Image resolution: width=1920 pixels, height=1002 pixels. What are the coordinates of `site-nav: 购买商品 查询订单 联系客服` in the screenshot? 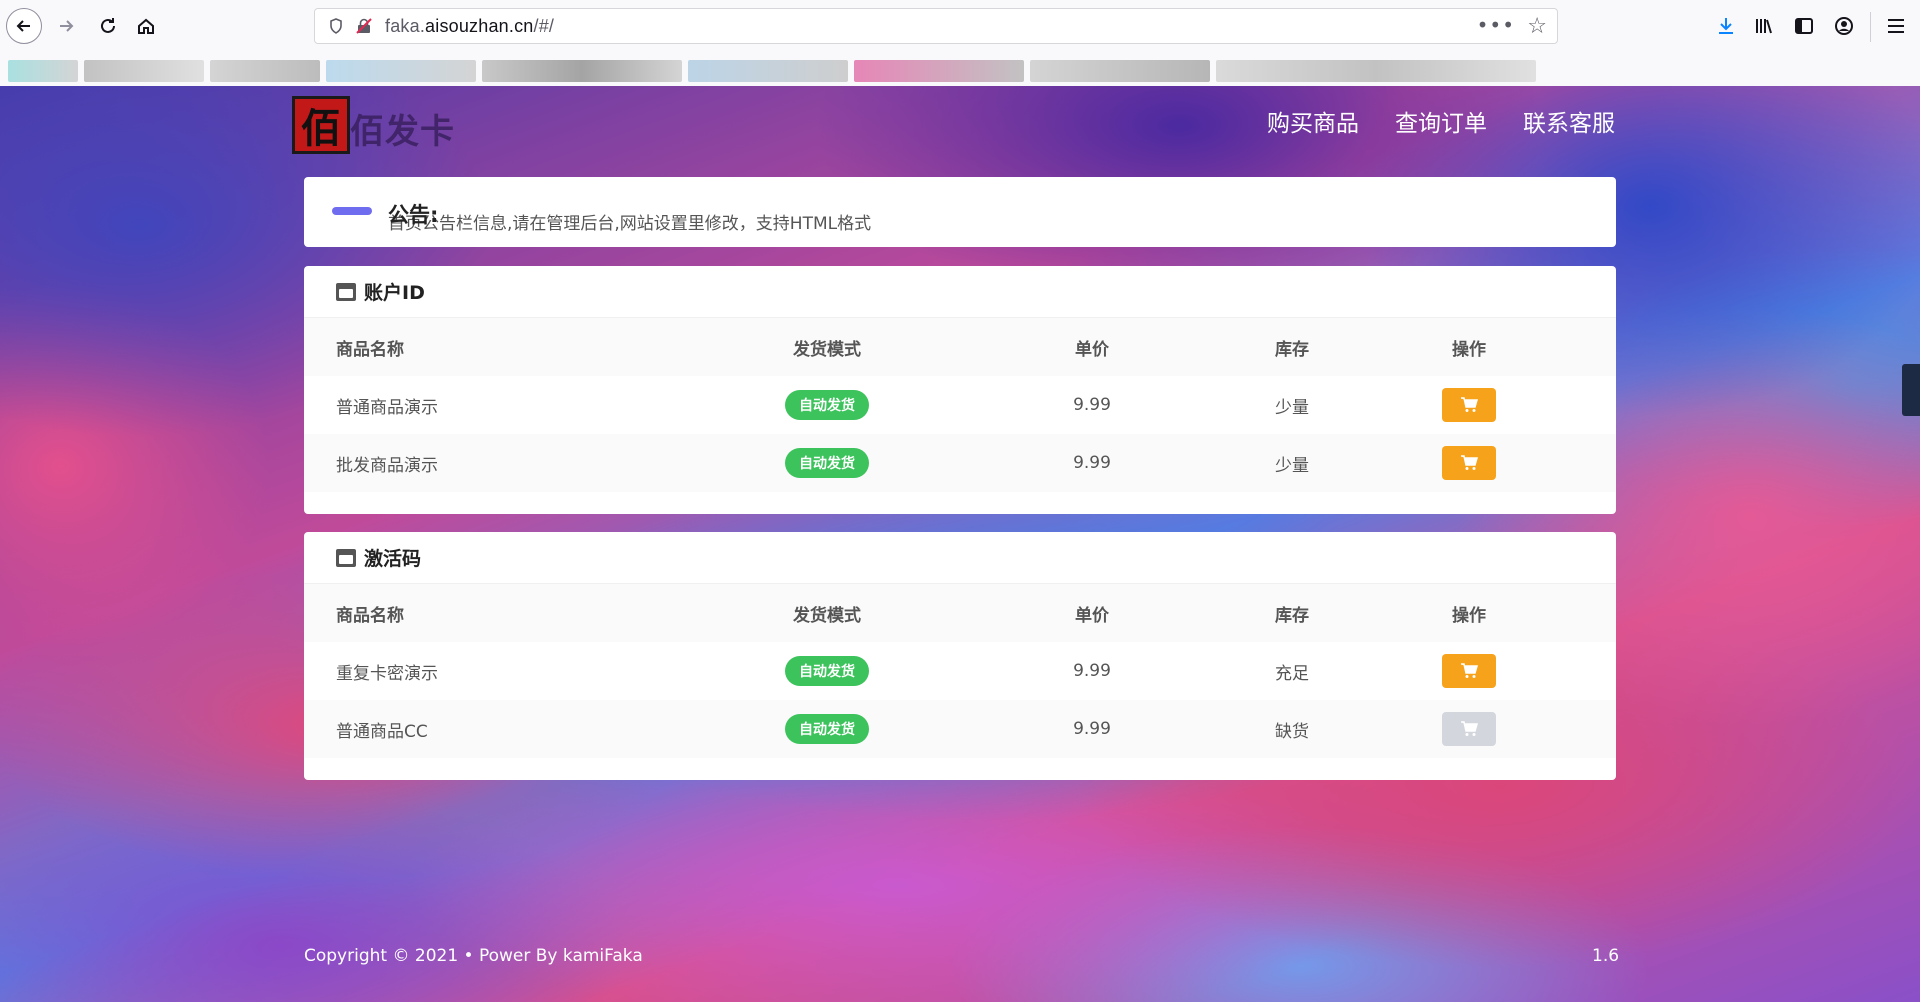 It's located at (1441, 121).